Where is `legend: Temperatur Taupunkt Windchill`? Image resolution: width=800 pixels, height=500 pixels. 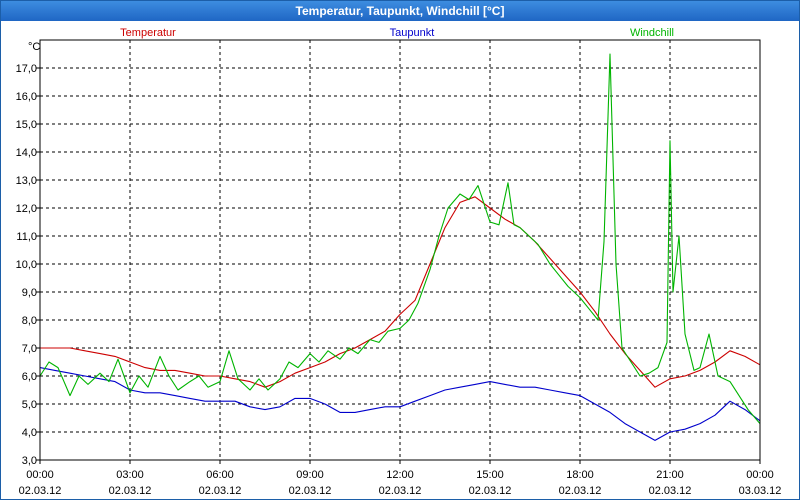 legend: Temperatur Taupunkt Windchill is located at coordinates (397, 33).